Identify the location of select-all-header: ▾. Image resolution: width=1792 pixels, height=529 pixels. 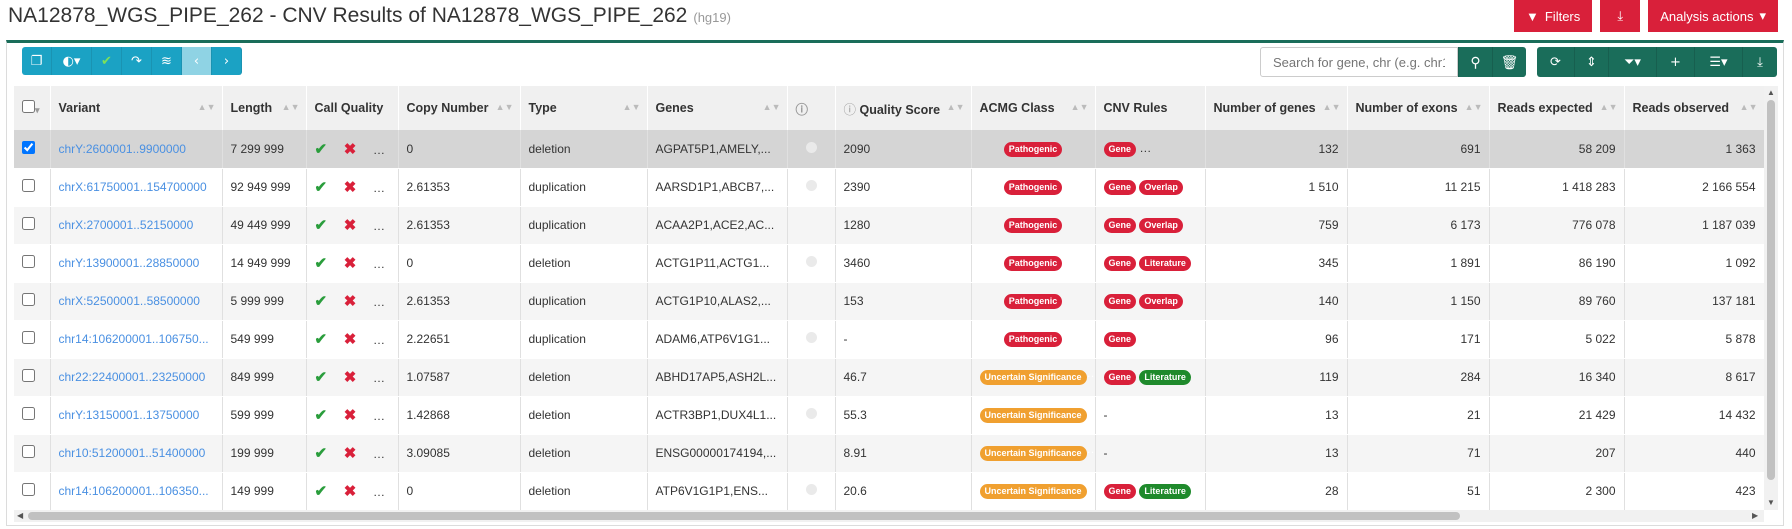
(32, 108).